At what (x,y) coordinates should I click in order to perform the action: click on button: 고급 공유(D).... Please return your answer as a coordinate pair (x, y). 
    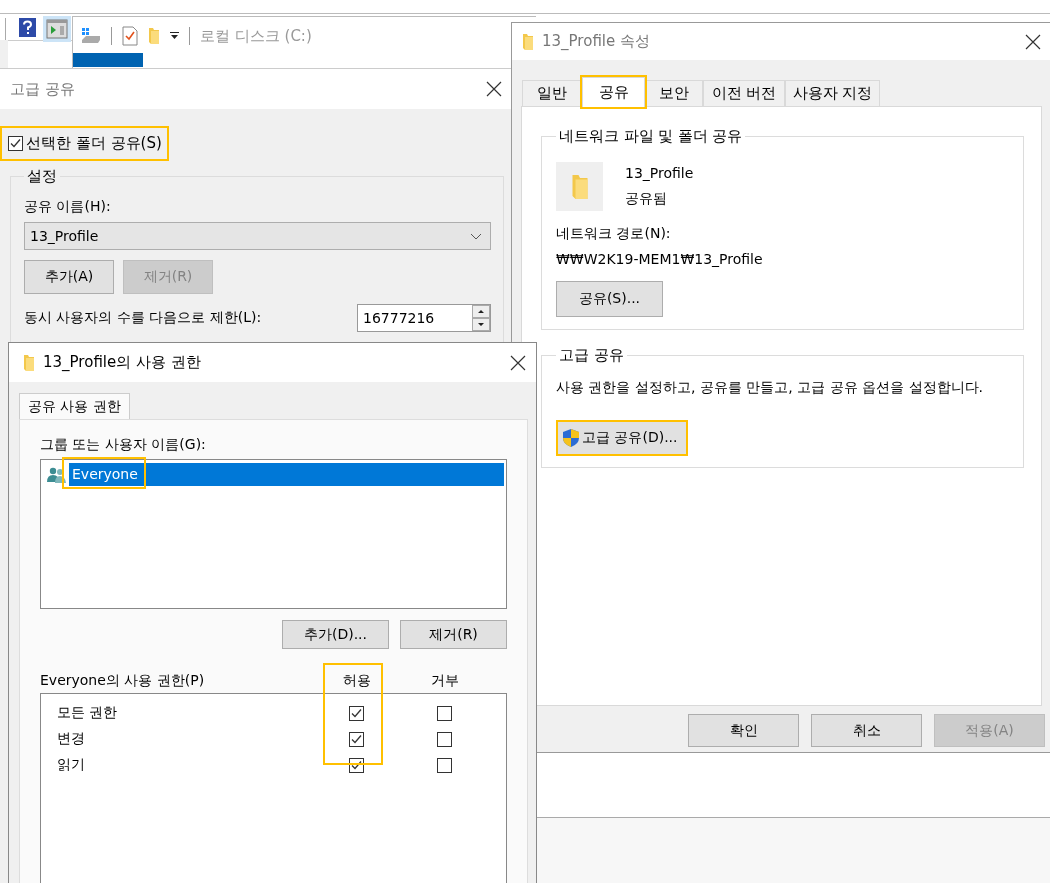
    Looking at the image, I should click on (622, 438).